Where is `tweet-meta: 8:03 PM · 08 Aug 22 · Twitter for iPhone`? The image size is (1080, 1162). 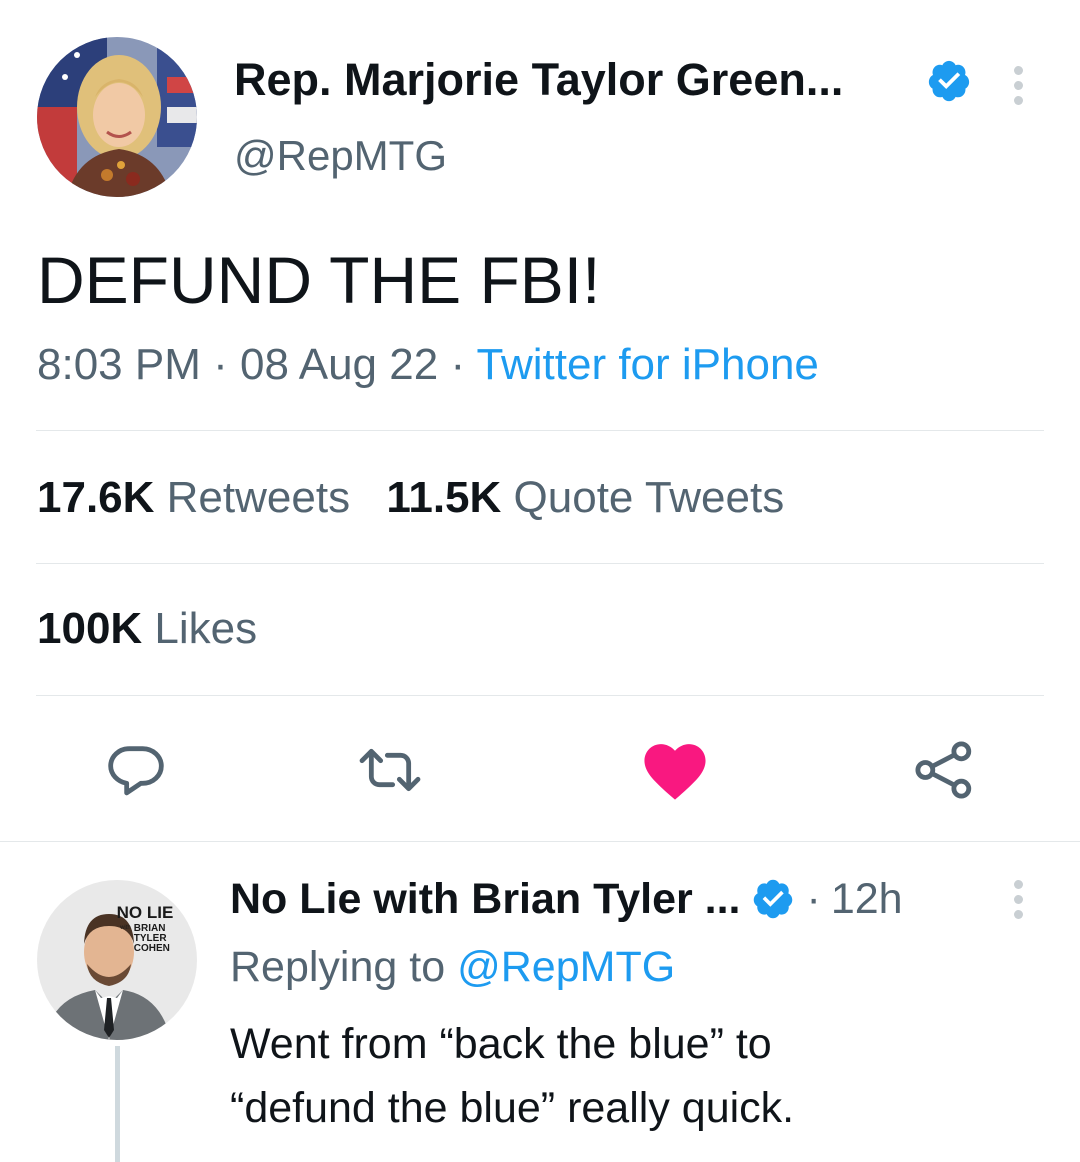
tweet-meta: 8:03 PM · 08 Aug 22 · Twitter for iPhone is located at coordinates (428, 365).